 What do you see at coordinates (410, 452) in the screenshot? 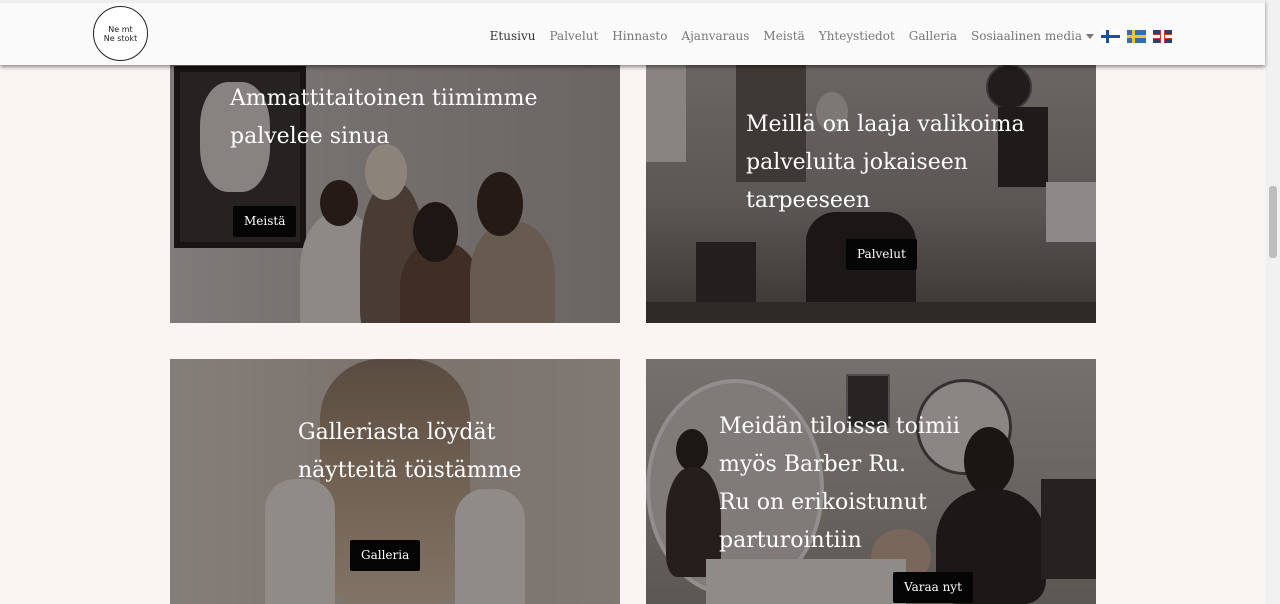
I see `gallery-heading: Galleriasta löydät näytteitä töistämme` at bounding box center [410, 452].